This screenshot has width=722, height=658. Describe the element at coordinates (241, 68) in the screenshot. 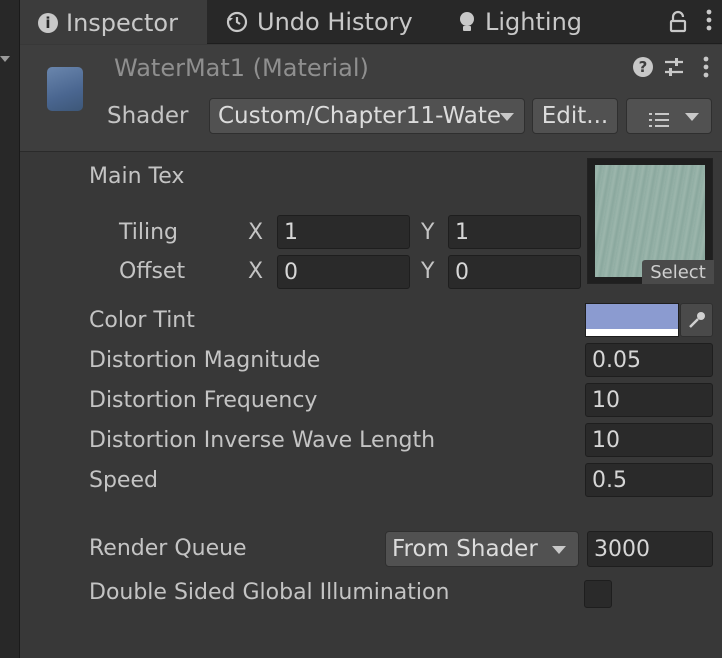

I see `material-title: WaterMat1 (Material)` at that location.